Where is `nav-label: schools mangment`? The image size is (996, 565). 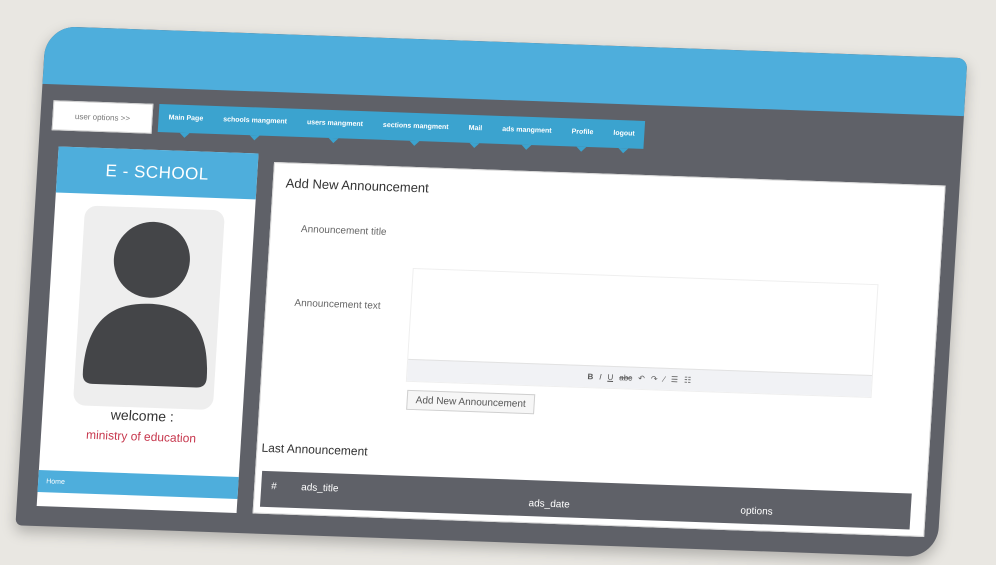
nav-label: schools mangment is located at coordinates (255, 121).